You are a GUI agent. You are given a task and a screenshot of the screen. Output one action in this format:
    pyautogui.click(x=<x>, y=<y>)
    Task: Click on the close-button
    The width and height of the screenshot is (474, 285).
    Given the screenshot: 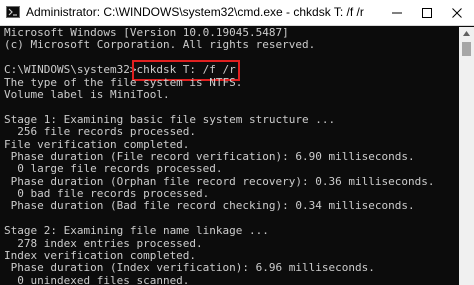 What is the action you would take?
    pyautogui.click(x=457, y=12)
    